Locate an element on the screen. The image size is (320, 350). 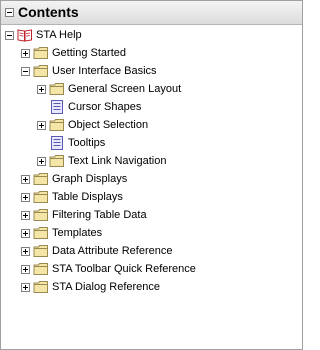
tree-item-sta-toolbar-quick-reference: STA Toolbar Quick Reference is located at coordinates (151, 269).